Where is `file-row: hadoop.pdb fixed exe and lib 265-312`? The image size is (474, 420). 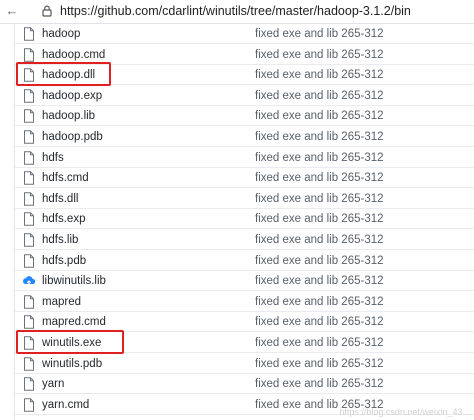 file-row: hadoop.pdb fixed exe and lib 265-312 is located at coordinates (244, 137).